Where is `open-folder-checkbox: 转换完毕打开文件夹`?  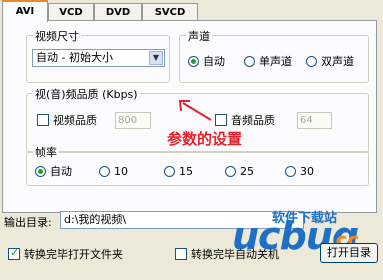
open-folder-checkbox: 转换完毕打开文件夹 is located at coordinates (65, 253).